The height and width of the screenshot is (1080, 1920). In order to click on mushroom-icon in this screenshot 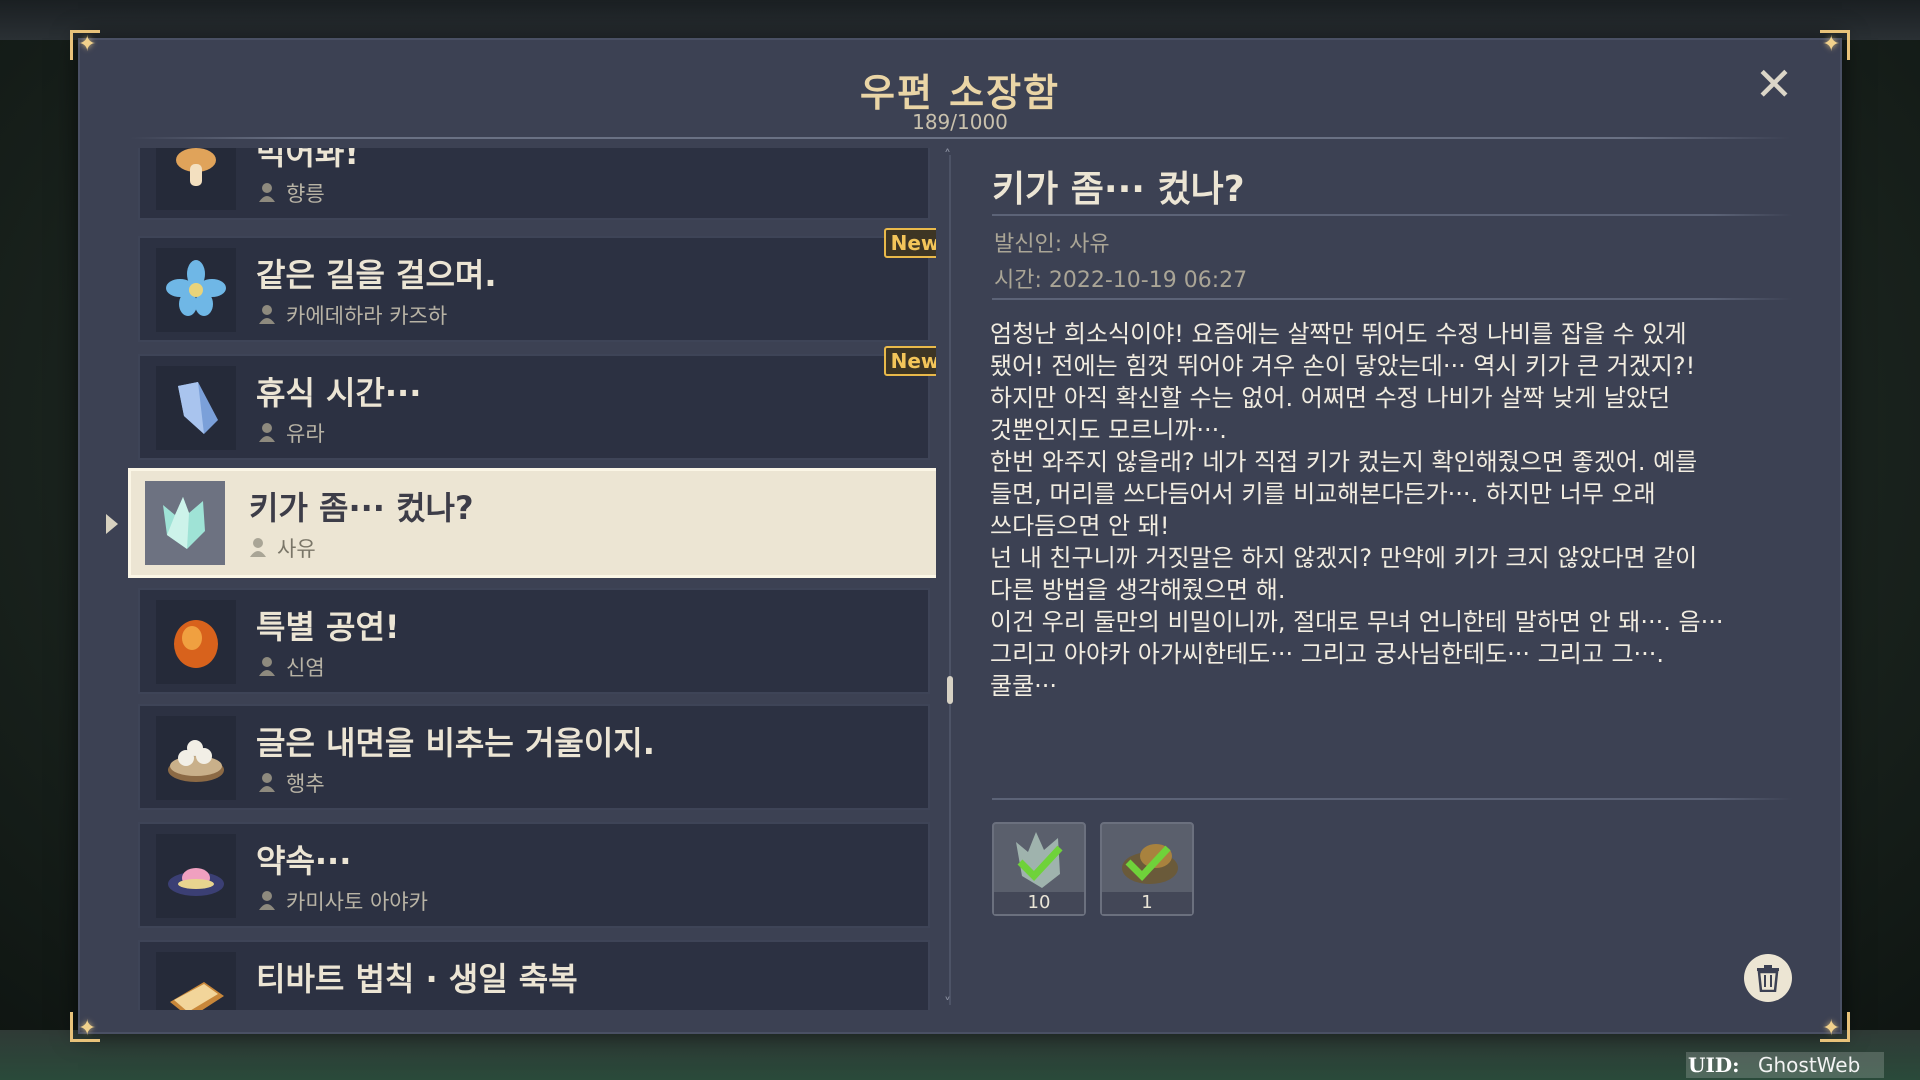, I will do `click(196, 179)`.